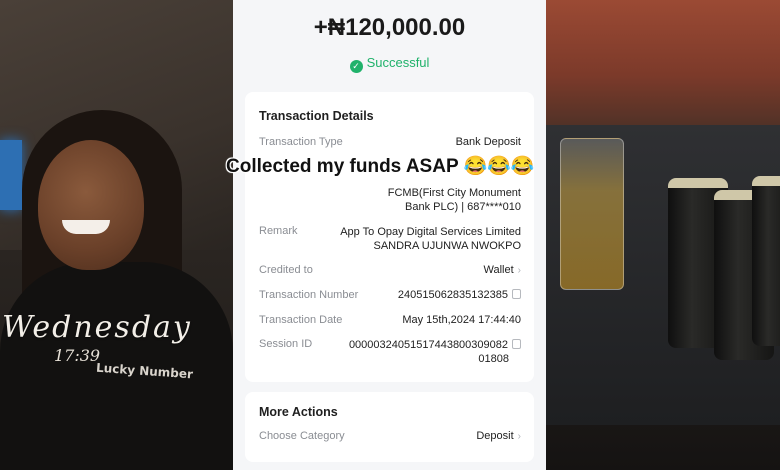  What do you see at coordinates (301, 142) in the screenshot?
I see `row-label: Transaction Type` at bounding box center [301, 142].